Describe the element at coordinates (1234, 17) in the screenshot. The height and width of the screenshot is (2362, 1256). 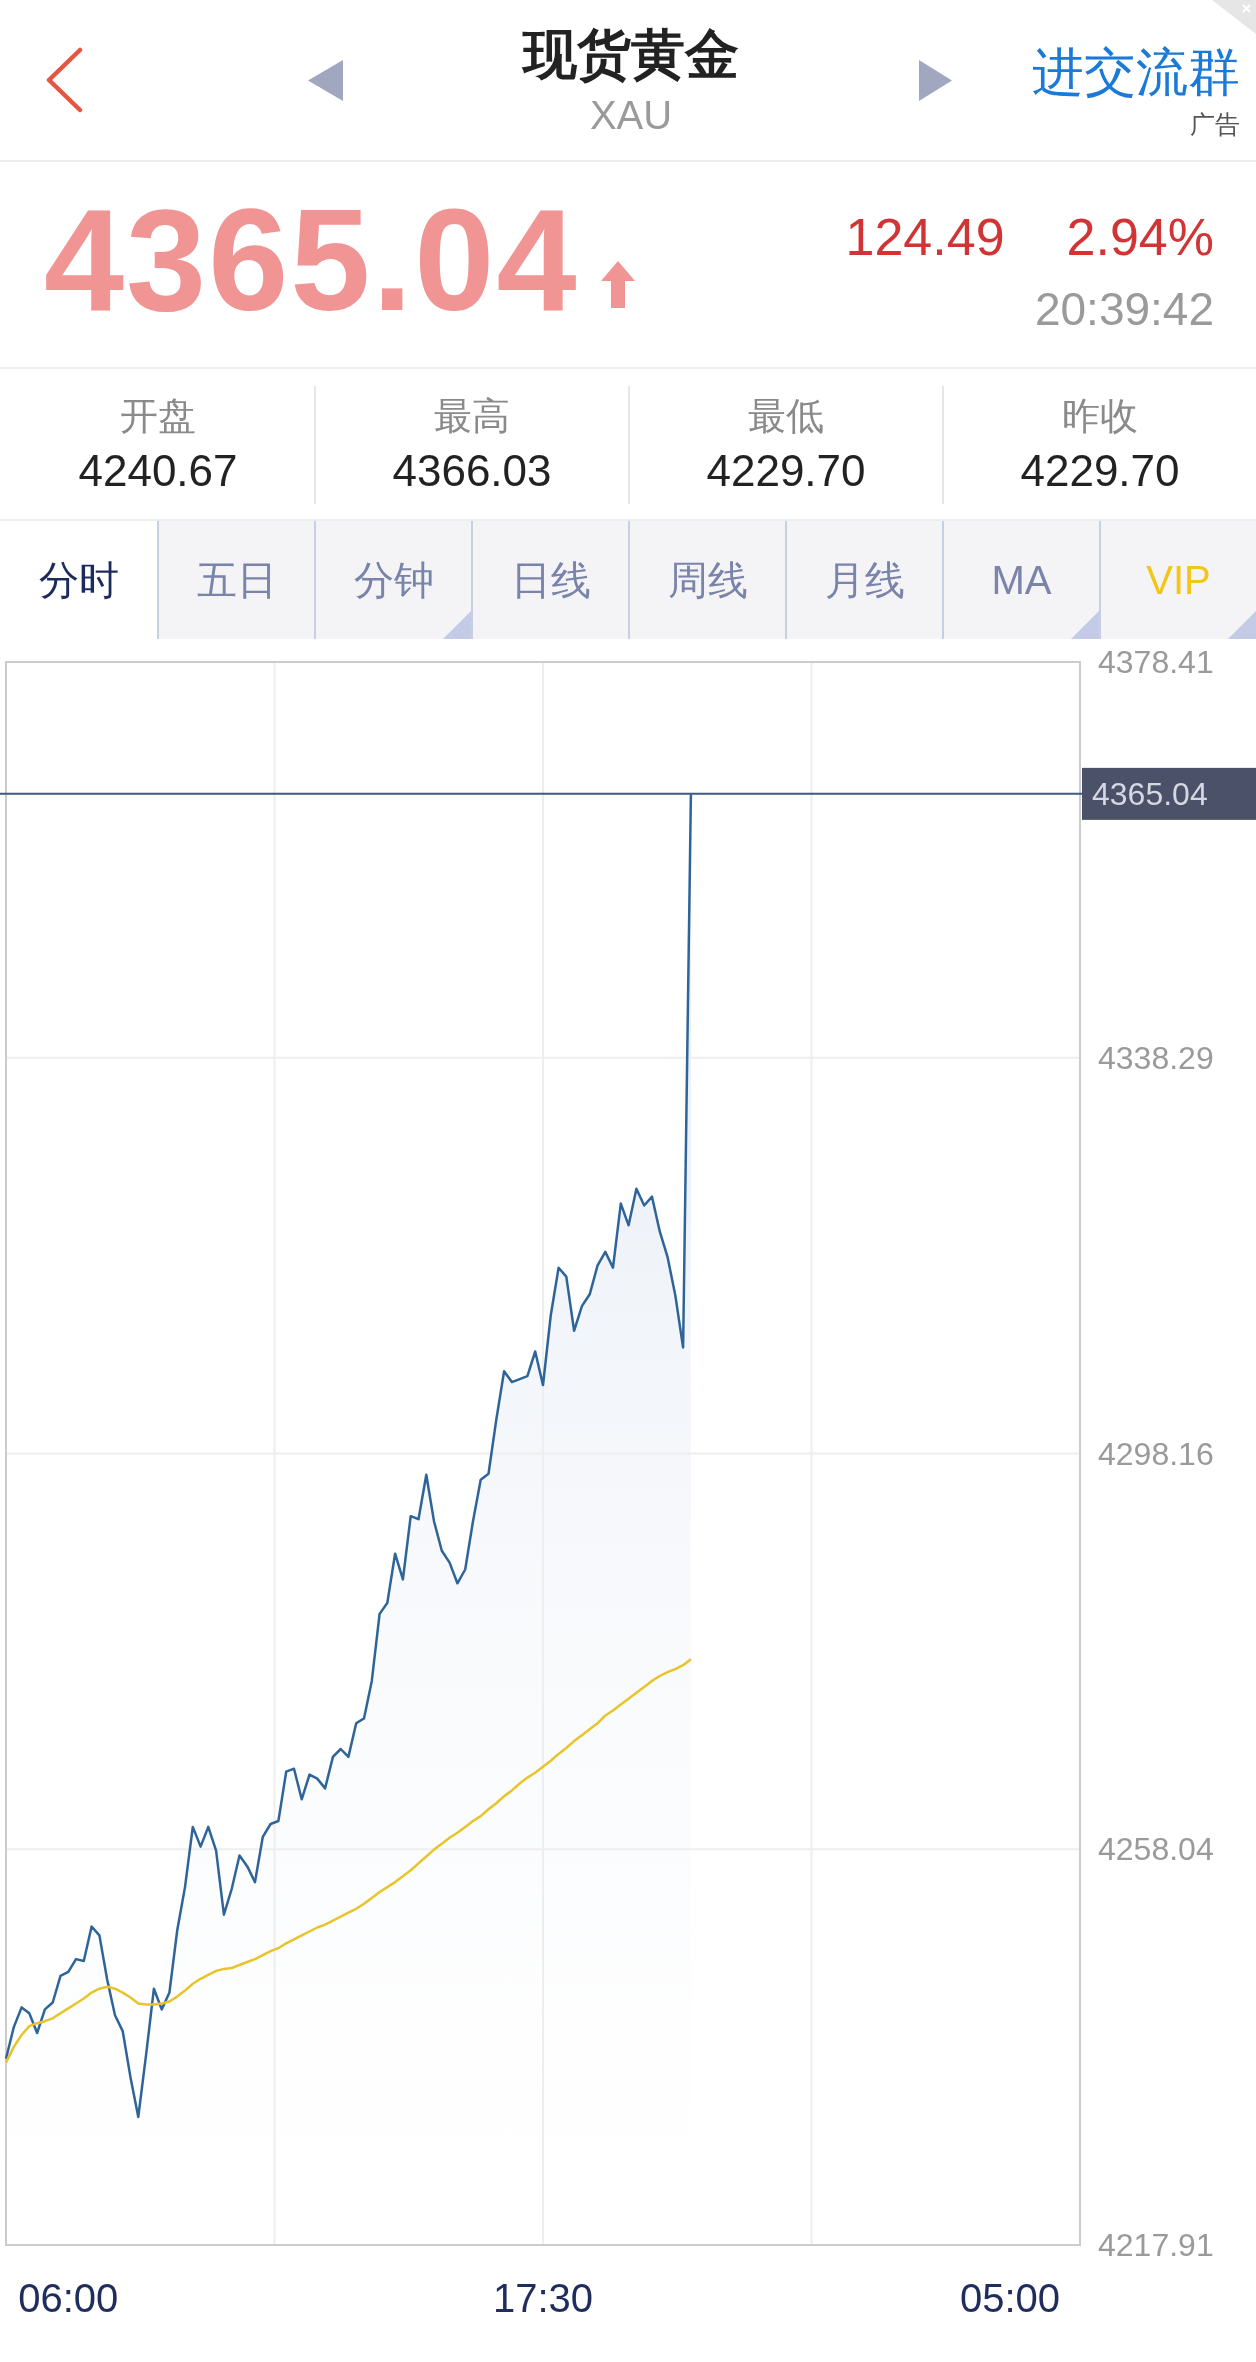
I see `close-icon` at that location.